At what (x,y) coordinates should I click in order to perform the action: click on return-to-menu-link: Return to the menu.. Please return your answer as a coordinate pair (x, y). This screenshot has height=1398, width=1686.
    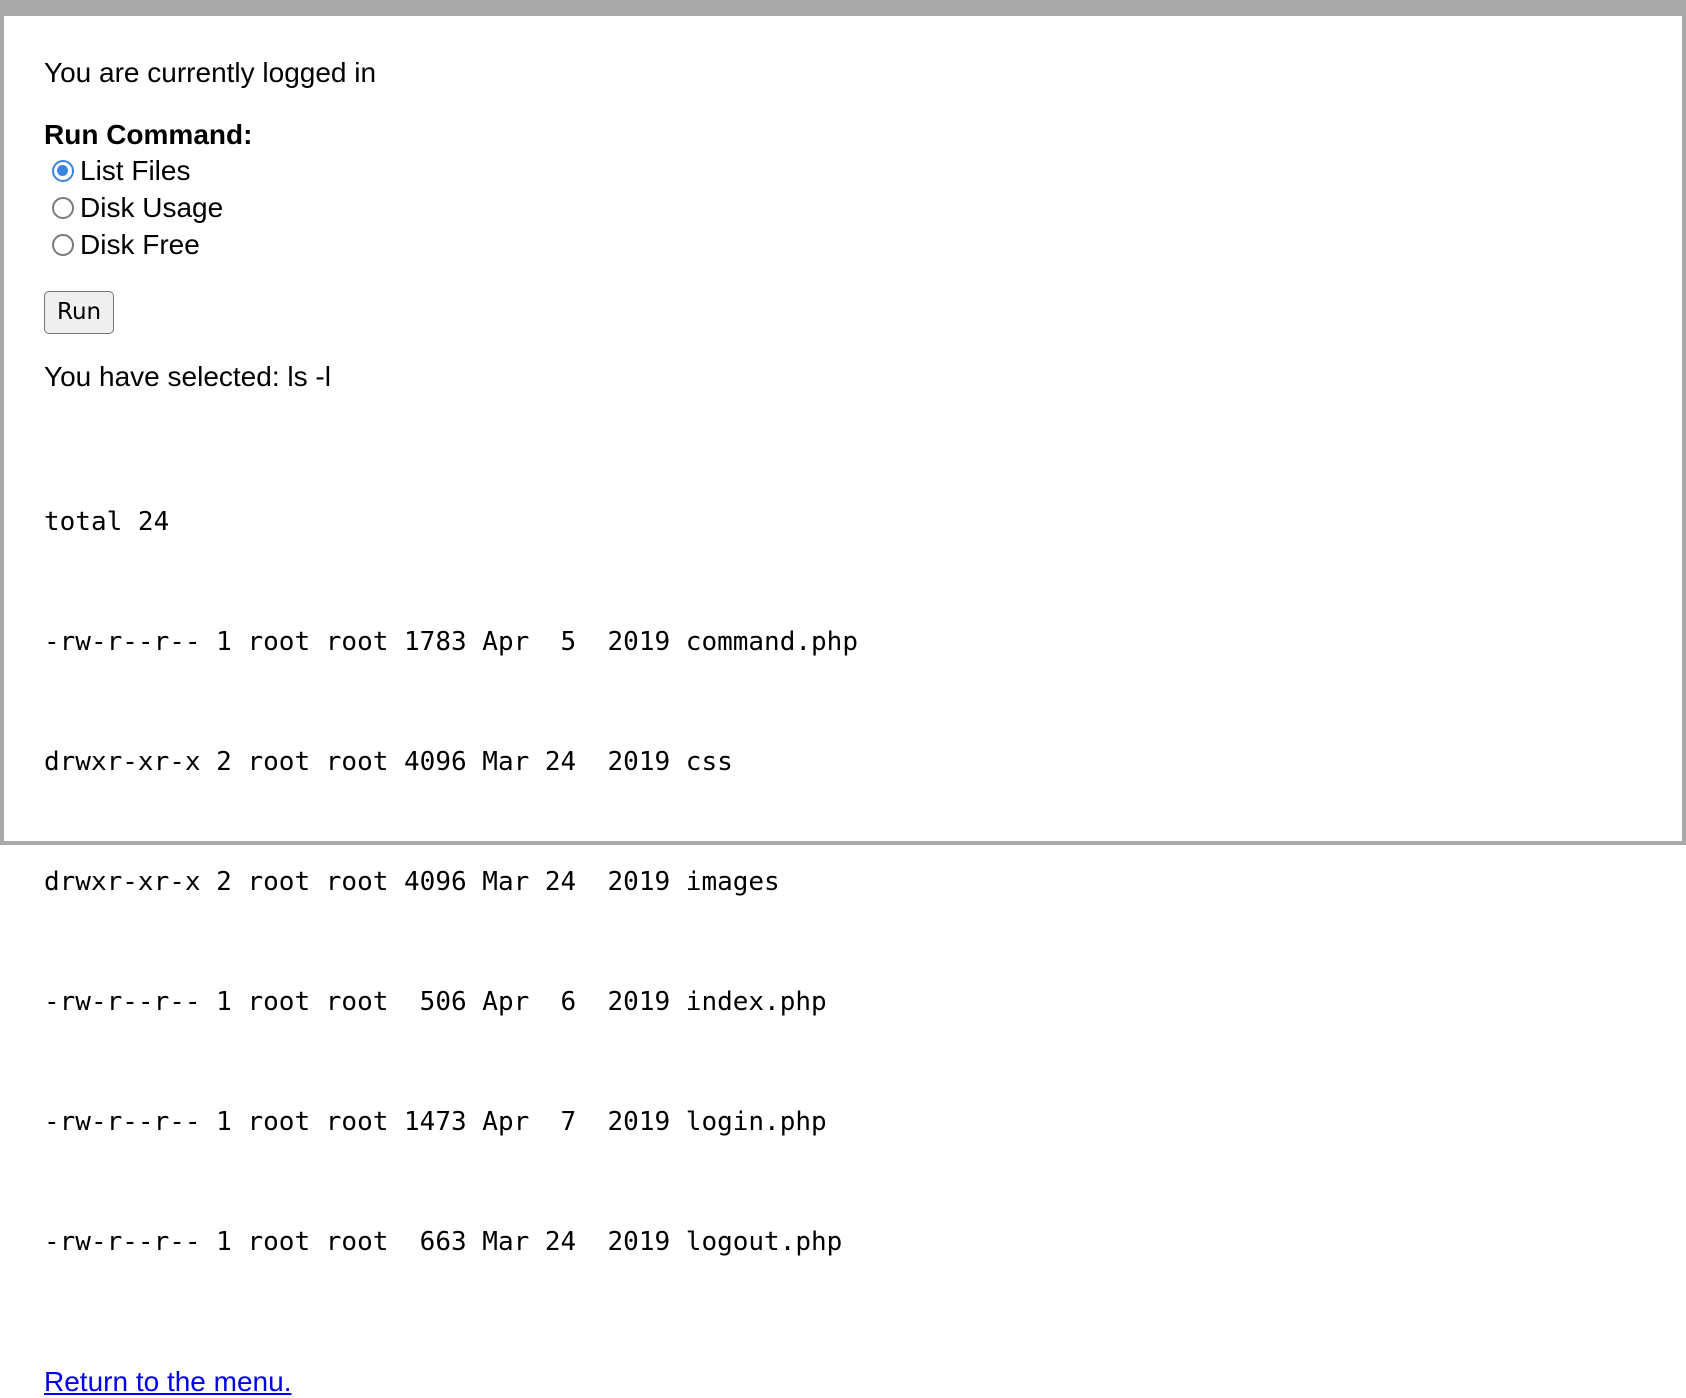
    Looking at the image, I should click on (167, 1382).